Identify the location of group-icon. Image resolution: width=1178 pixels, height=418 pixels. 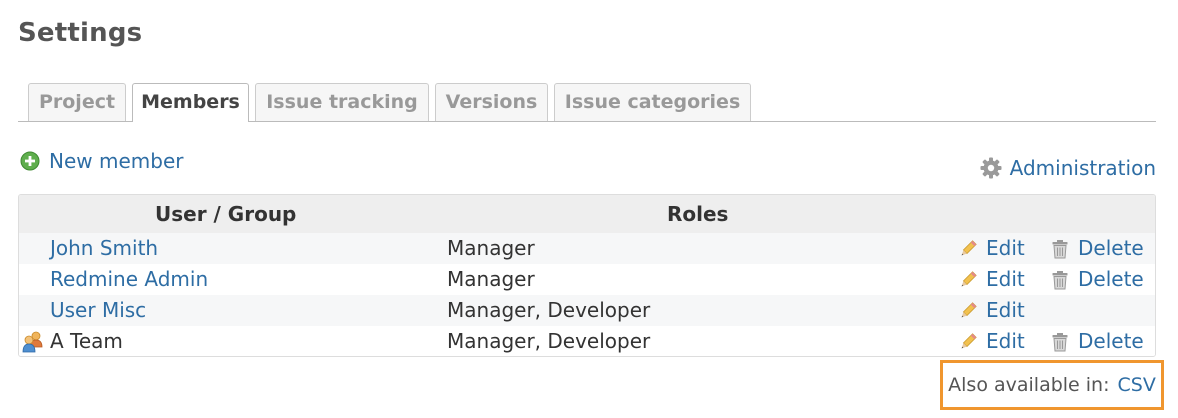
(32, 342).